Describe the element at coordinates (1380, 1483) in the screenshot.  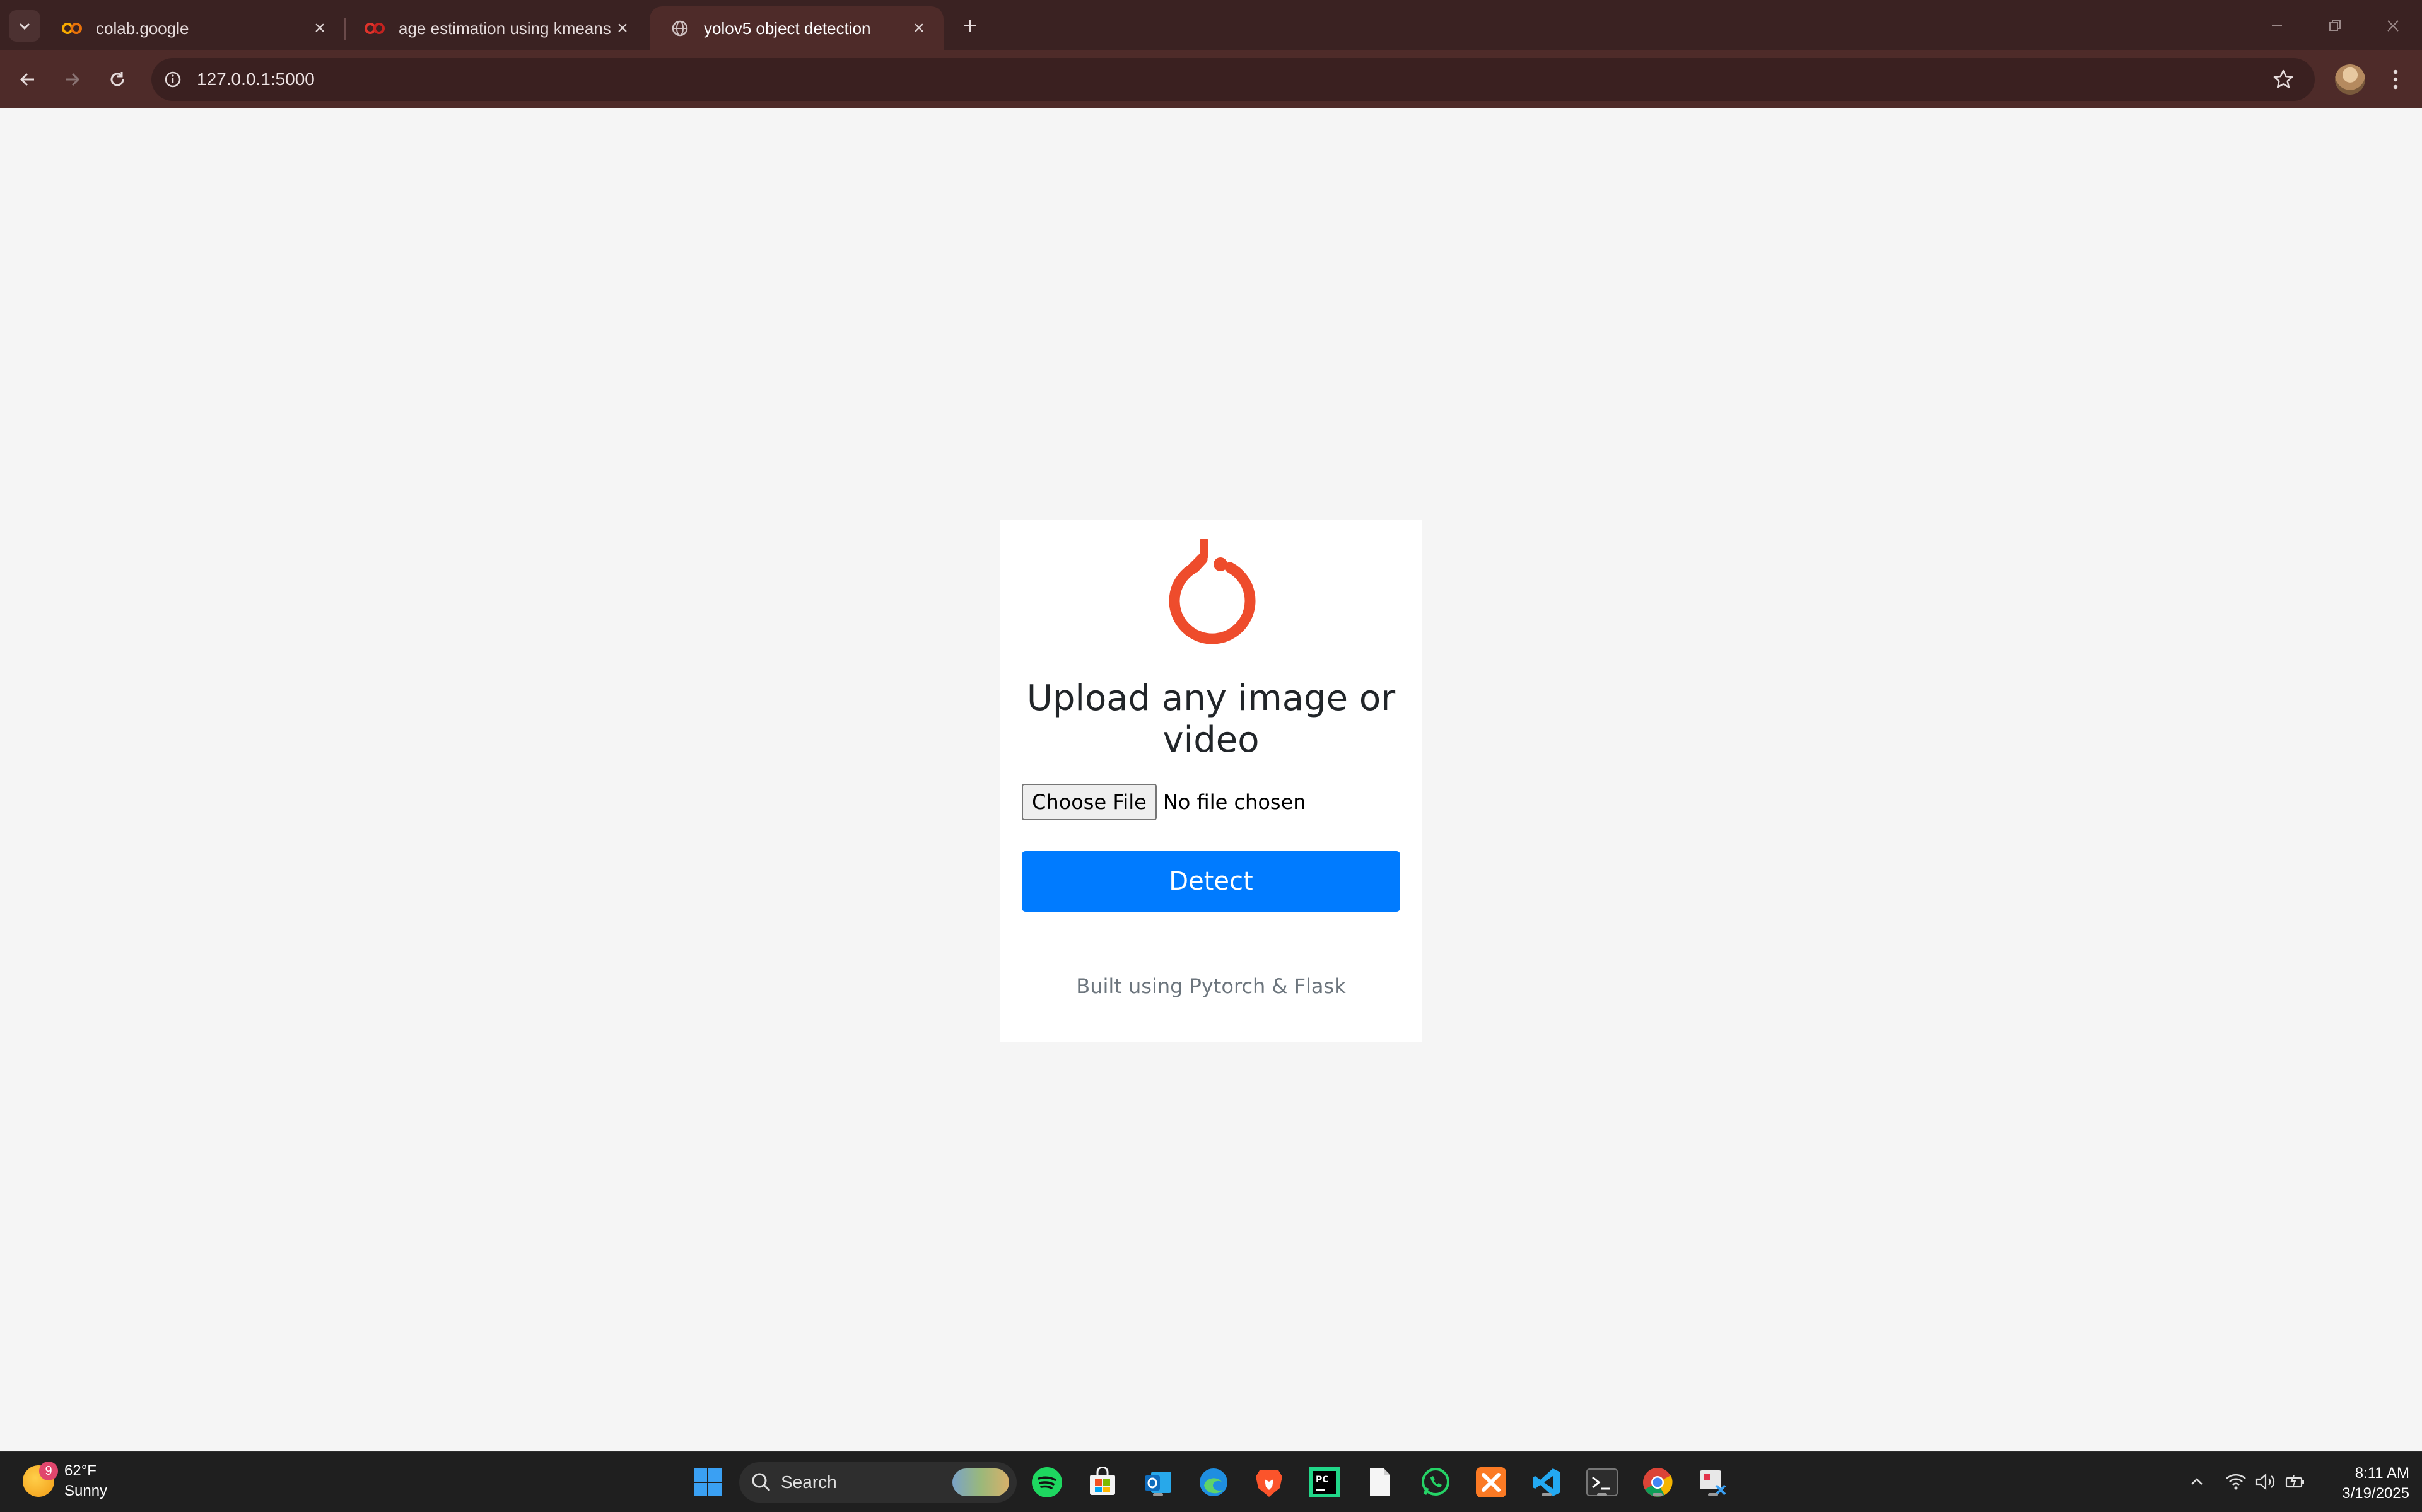
I see `notepad-icon` at that location.